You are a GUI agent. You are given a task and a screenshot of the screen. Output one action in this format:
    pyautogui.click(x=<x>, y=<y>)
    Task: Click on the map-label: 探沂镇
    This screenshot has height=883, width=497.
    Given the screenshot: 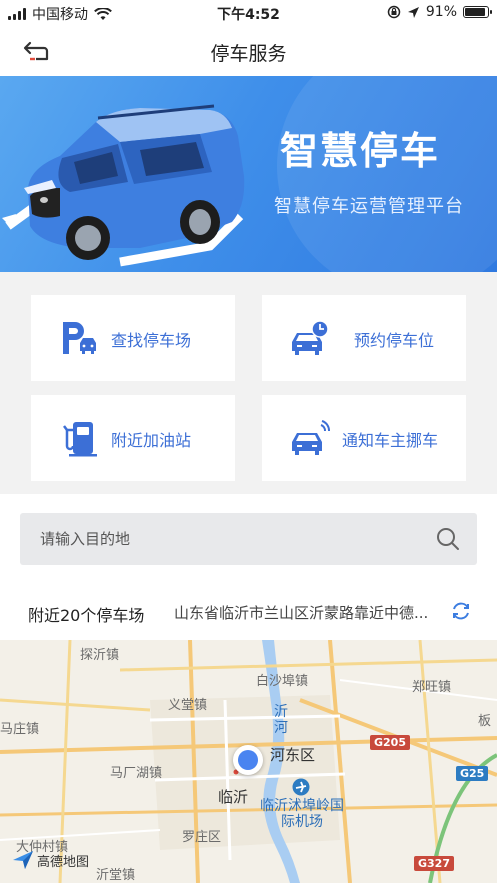 What is the action you would take?
    pyautogui.click(x=100, y=655)
    